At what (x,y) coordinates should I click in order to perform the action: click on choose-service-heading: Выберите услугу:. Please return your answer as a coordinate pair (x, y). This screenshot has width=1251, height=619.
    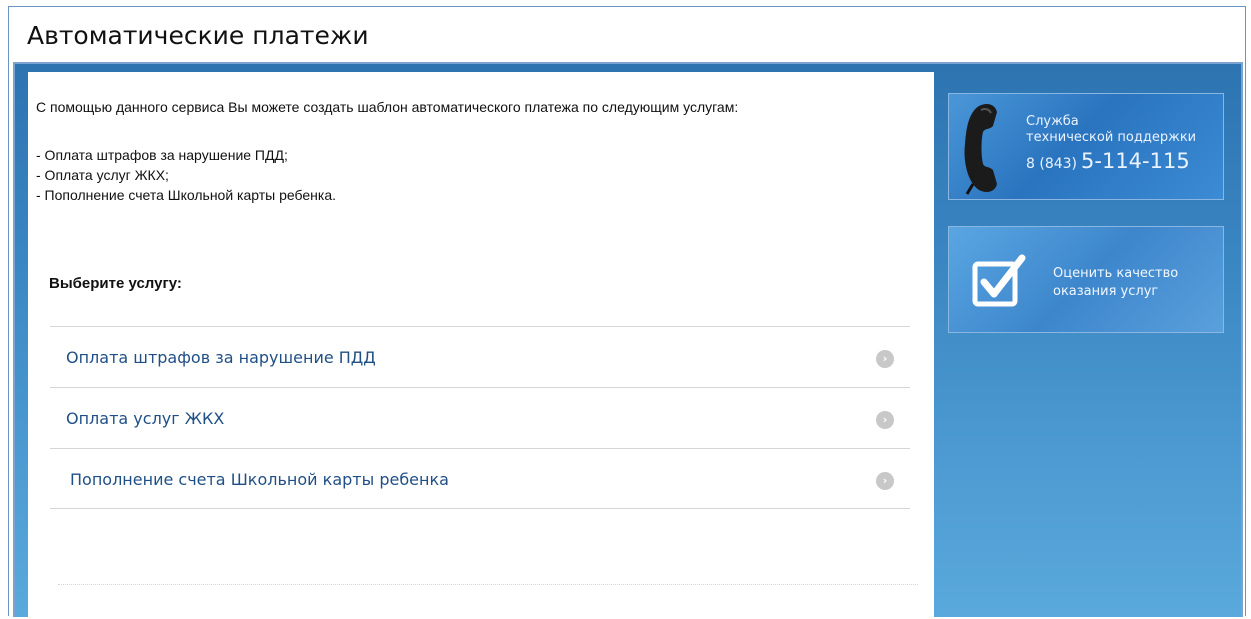
    Looking at the image, I should click on (115, 283).